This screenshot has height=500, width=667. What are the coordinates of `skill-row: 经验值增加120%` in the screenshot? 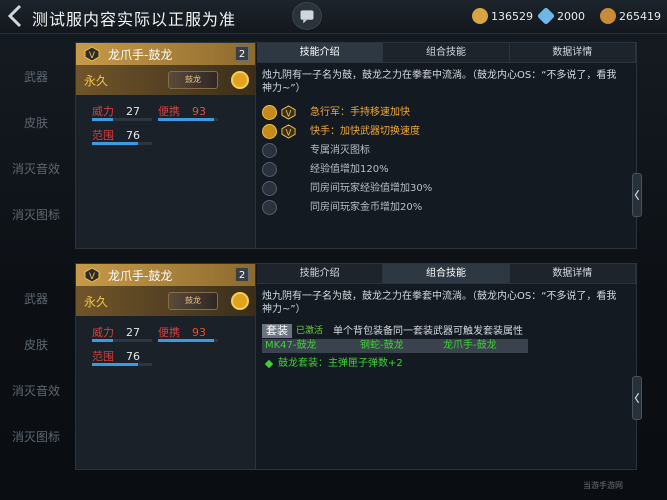 It's located at (443, 169).